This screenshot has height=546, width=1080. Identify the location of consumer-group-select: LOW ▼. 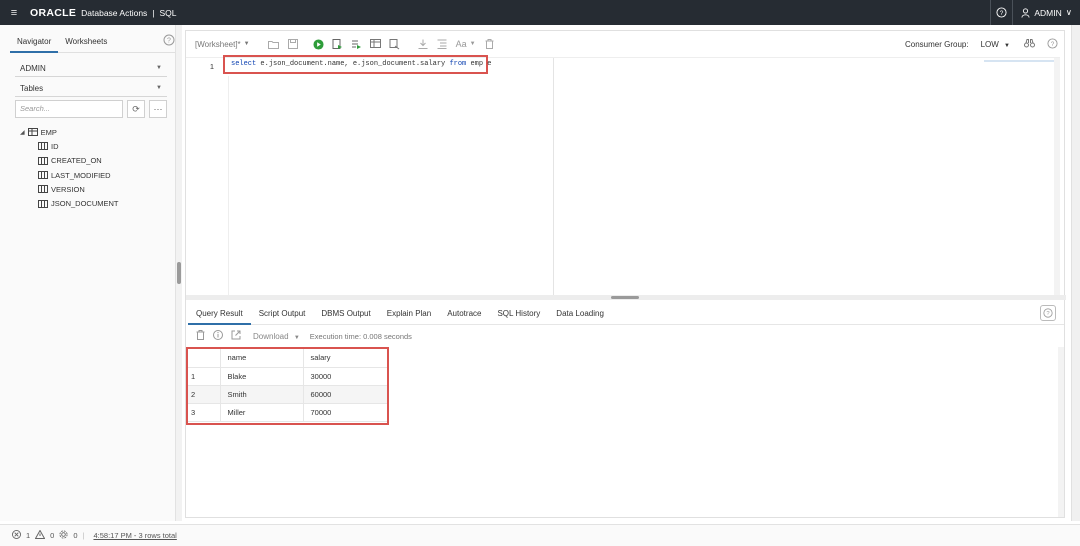
(995, 44).